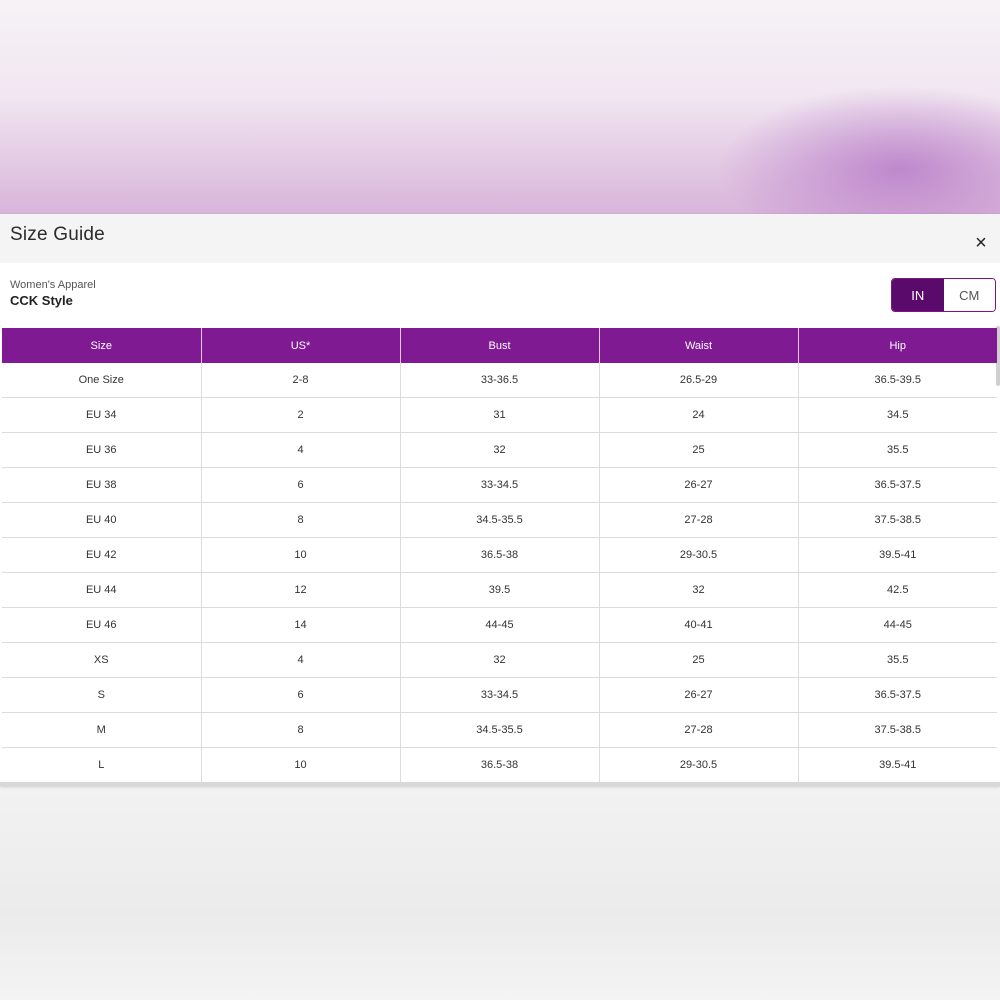 The image size is (1000, 1000). What do you see at coordinates (897, 380) in the screenshot?
I see `cell-hip: 36.5-39.5` at bounding box center [897, 380].